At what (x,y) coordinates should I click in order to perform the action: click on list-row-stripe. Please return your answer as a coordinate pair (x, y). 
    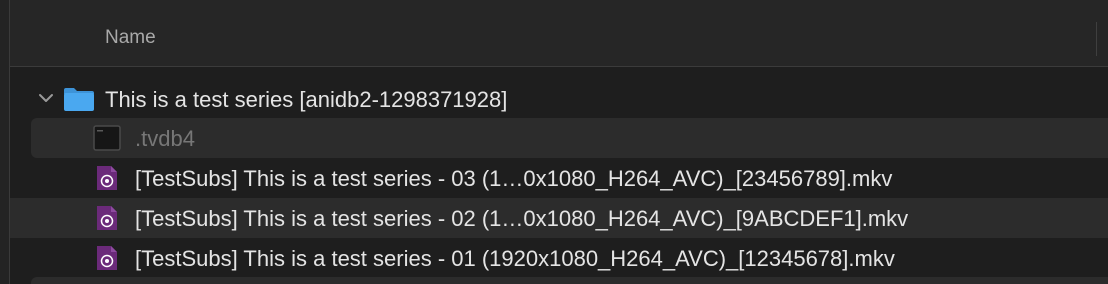
    Looking at the image, I should click on (569, 280).